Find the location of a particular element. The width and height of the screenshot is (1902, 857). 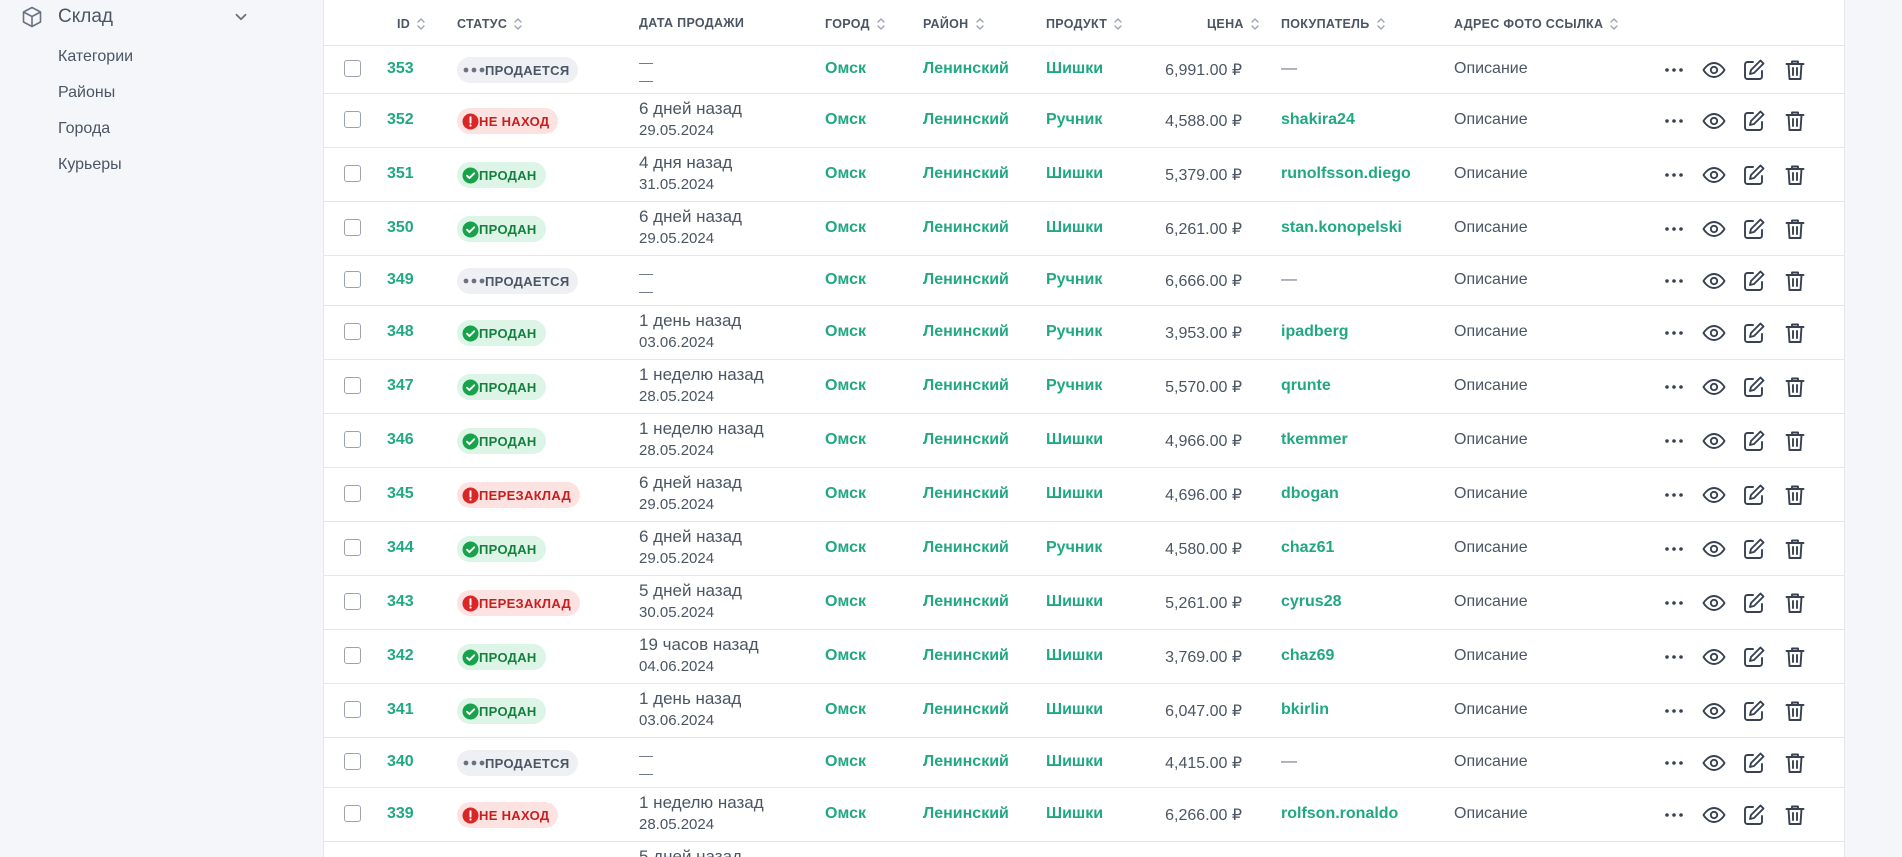

row-id-link: 349 is located at coordinates (400, 280).